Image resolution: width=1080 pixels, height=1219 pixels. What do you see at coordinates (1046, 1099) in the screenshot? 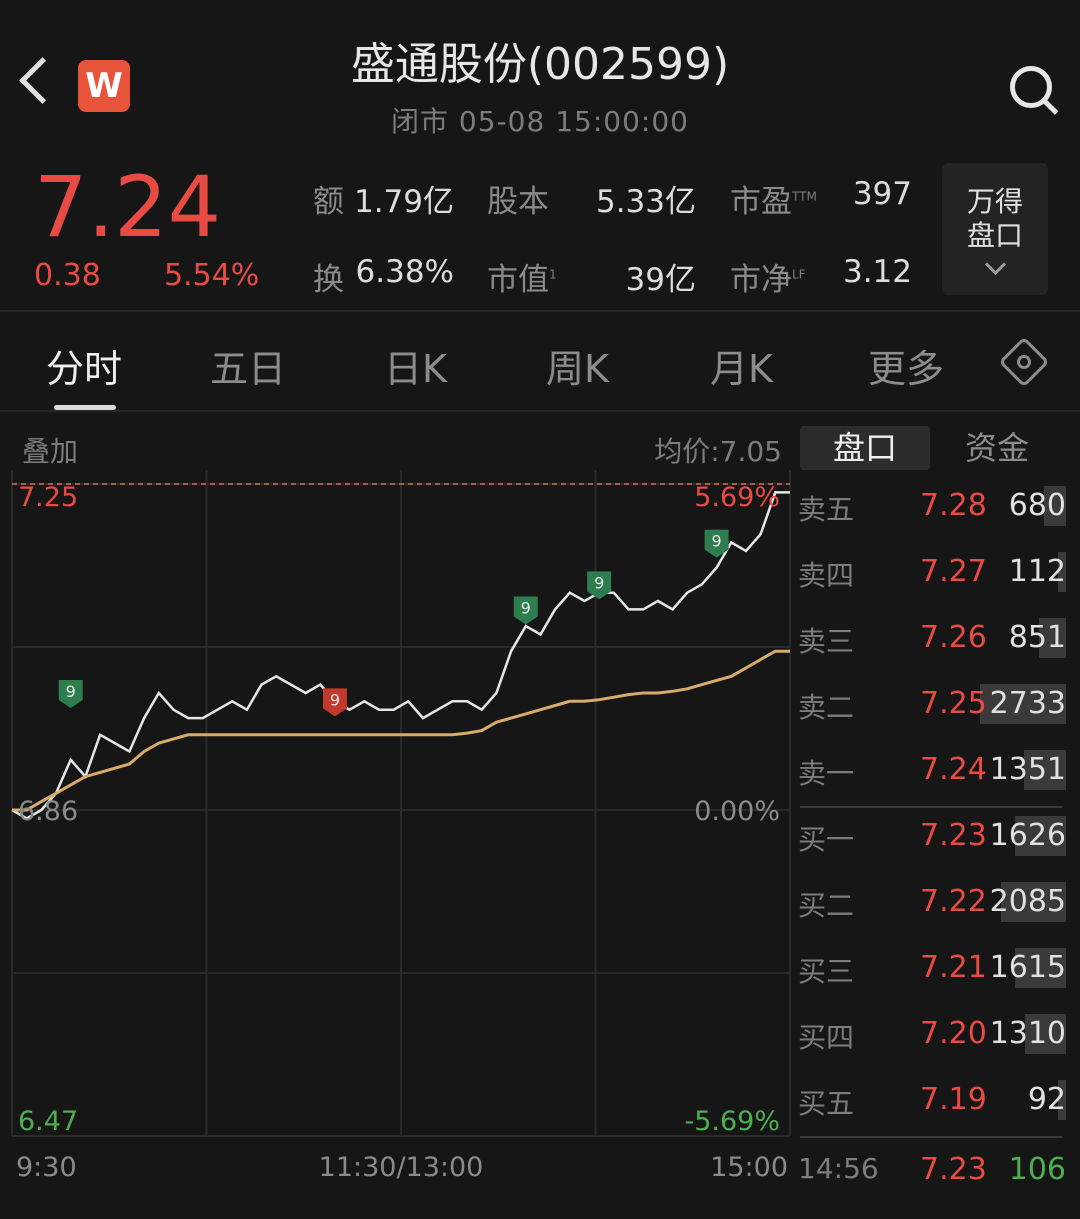
I see `level-volume: 92` at bounding box center [1046, 1099].